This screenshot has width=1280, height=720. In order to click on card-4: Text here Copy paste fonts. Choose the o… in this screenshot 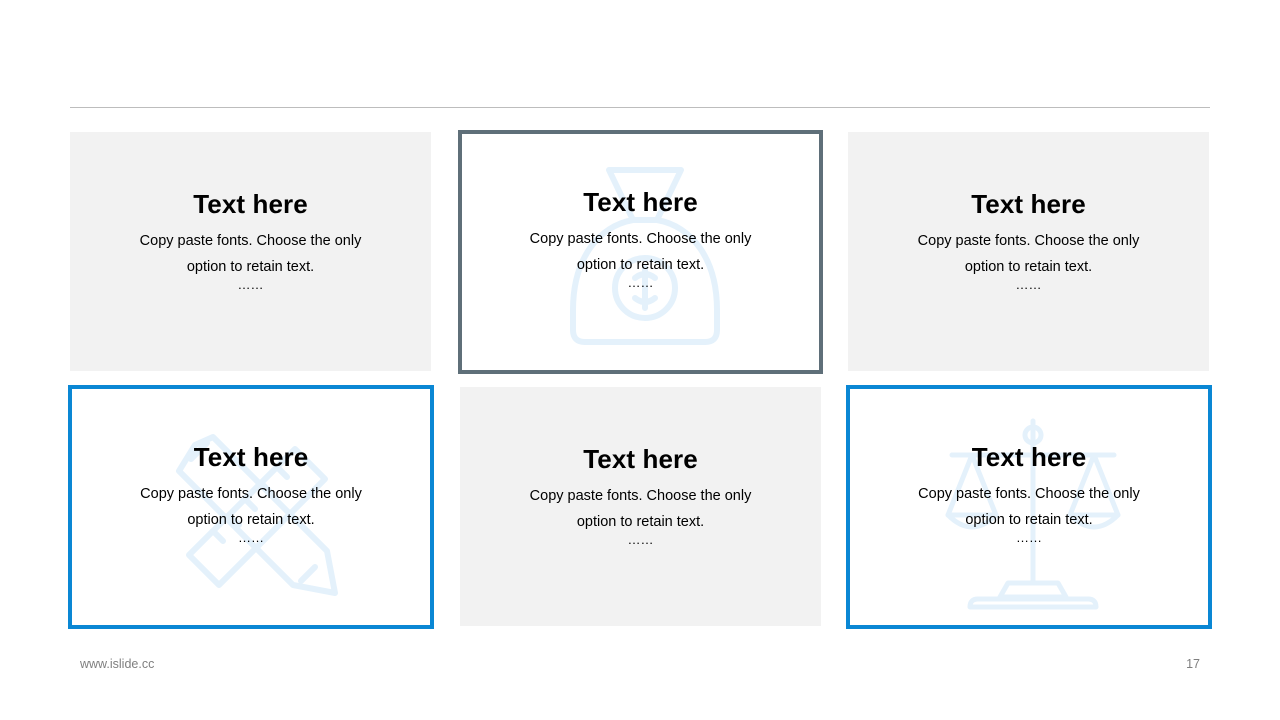, I will do `click(251, 507)`.